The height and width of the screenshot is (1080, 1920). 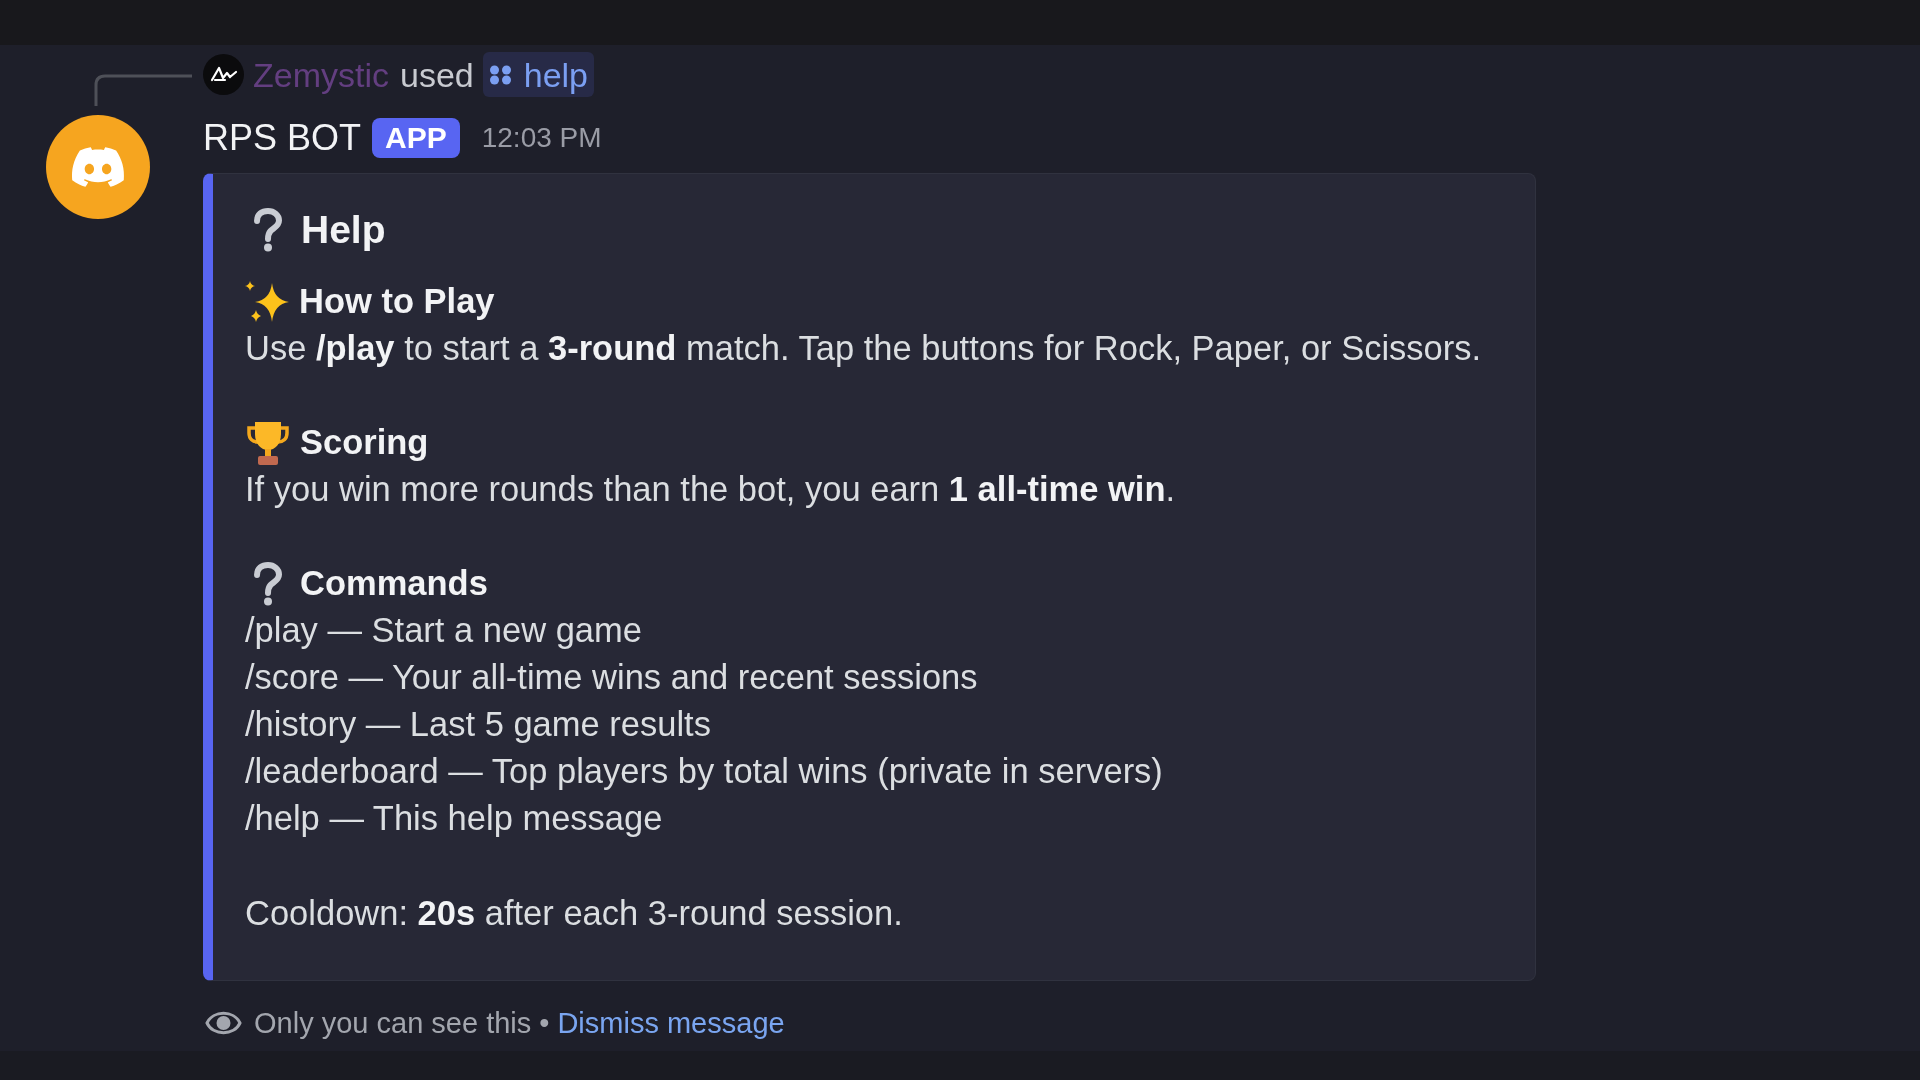 What do you see at coordinates (704, 771) in the screenshot?
I see `field-text: /leaderboard — Top players by total wins (private in servers)` at bounding box center [704, 771].